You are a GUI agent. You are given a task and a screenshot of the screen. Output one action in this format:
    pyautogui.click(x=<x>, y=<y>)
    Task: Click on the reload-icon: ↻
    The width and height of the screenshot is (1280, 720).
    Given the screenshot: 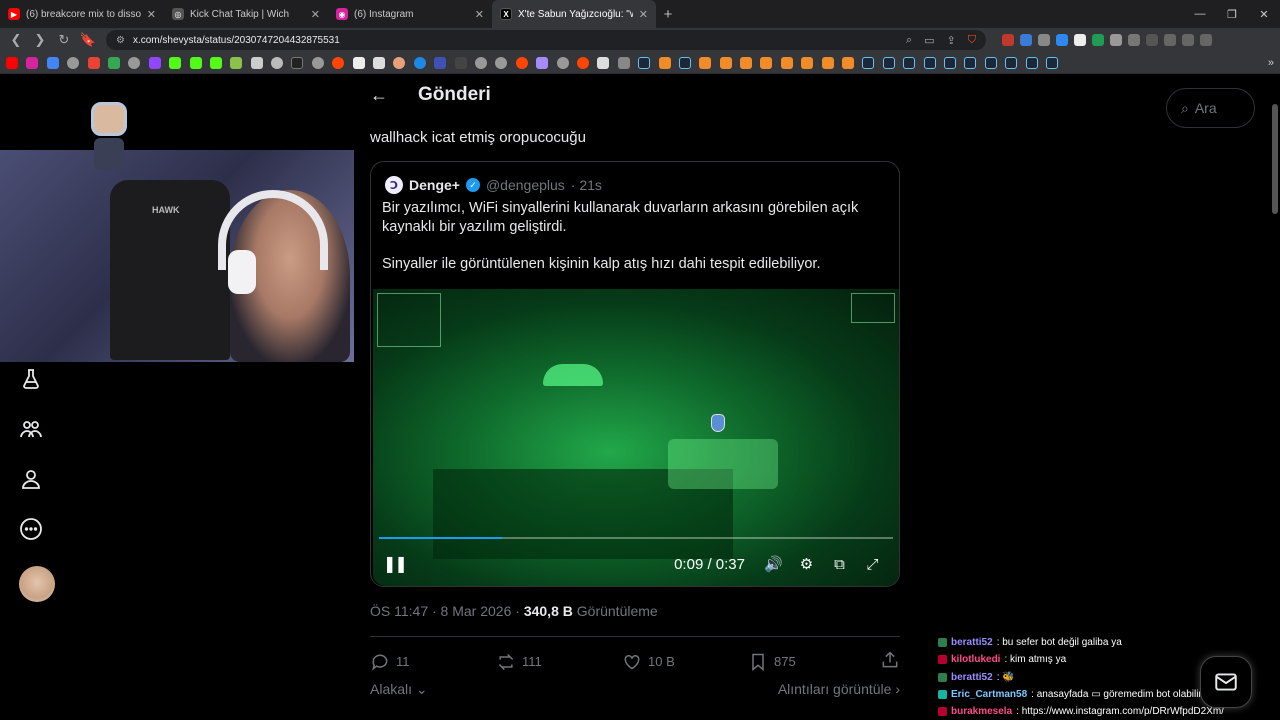 What is the action you would take?
    pyautogui.click(x=64, y=40)
    